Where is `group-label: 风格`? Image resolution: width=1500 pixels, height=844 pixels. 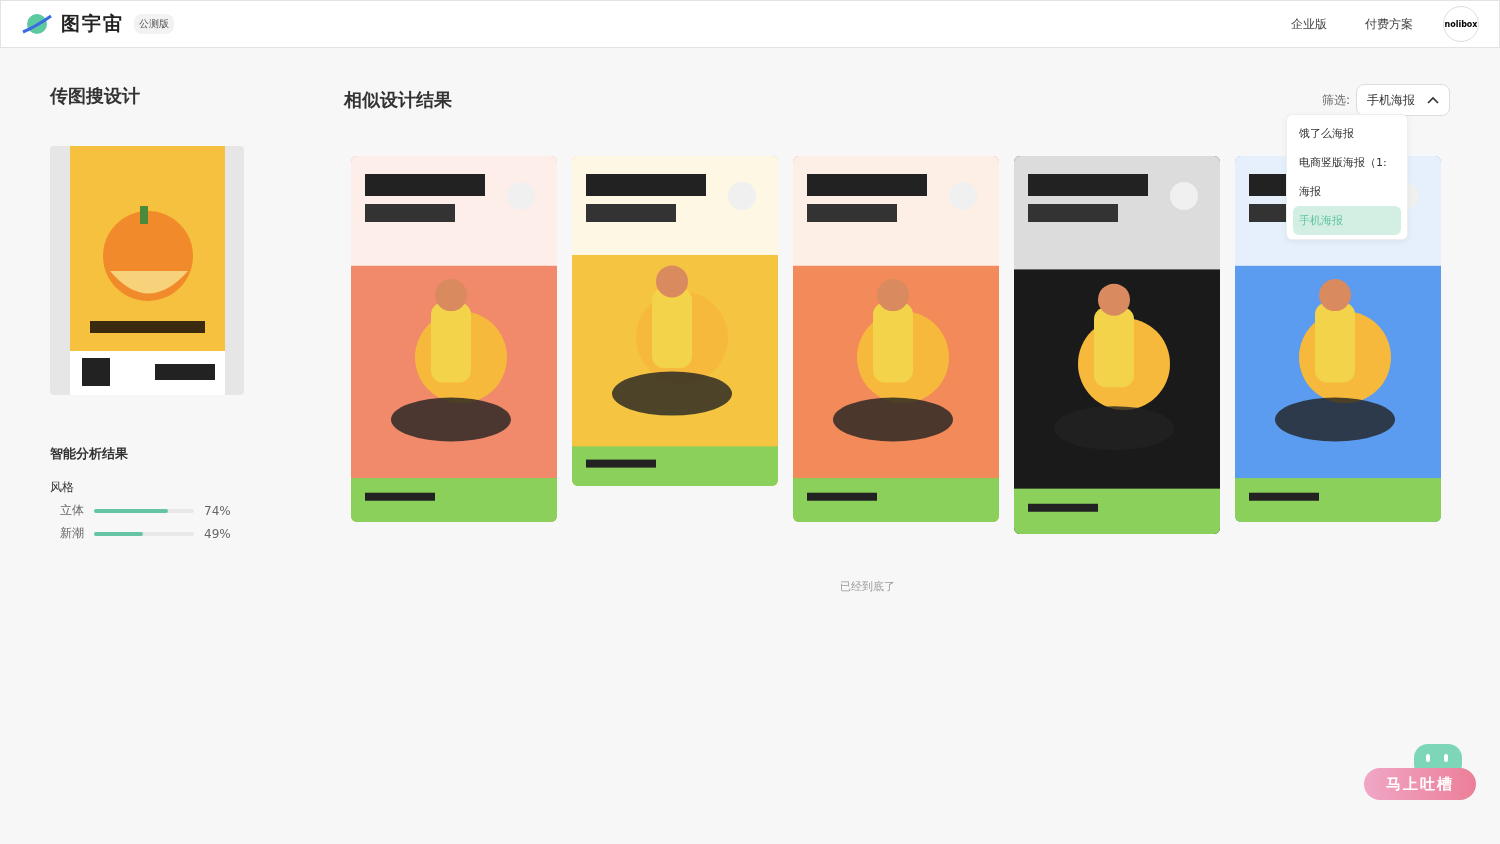 group-label: 风格 is located at coordinates (62, 487).